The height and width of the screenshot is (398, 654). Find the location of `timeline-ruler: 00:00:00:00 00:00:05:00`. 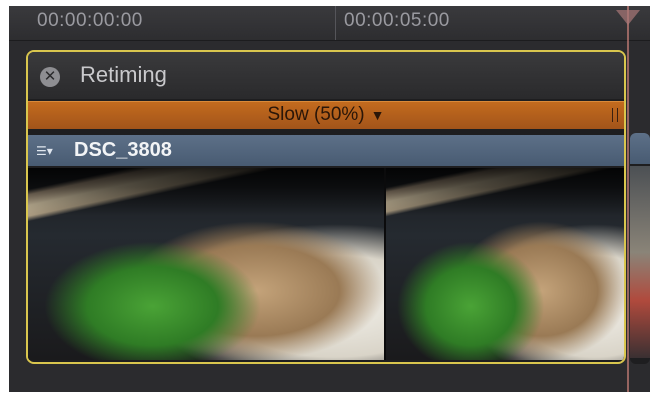

timeline-ruler: 00:00:00:00 00:00:05:00 is located at coordinates (329, 23).